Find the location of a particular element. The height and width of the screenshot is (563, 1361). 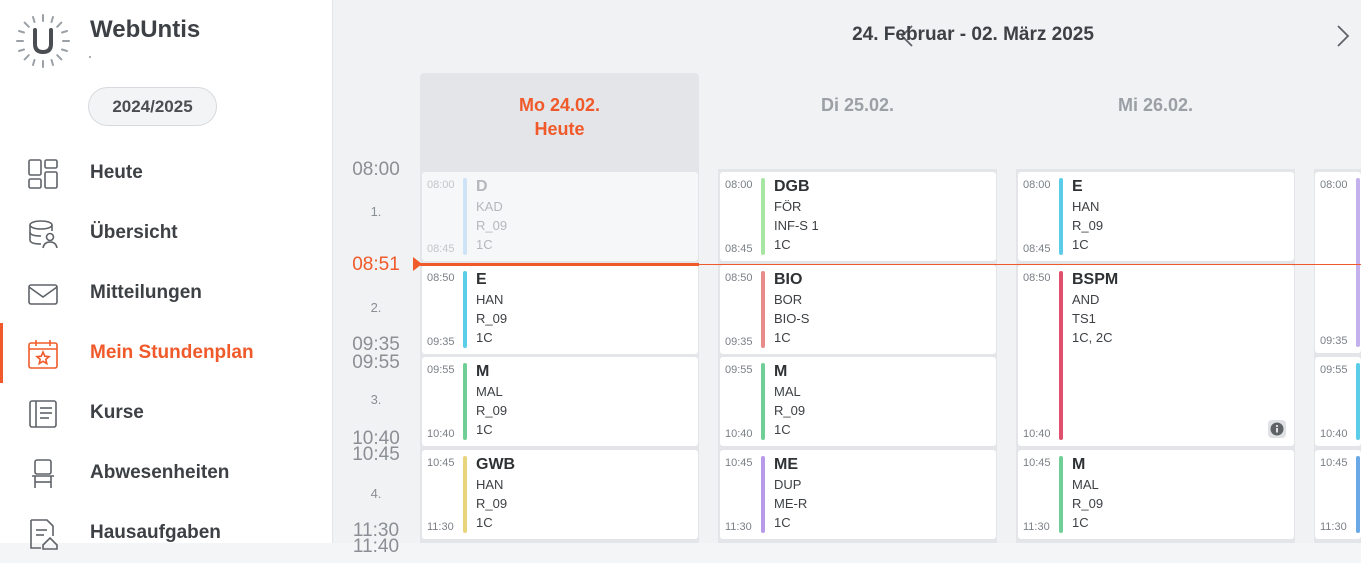

lesson-subject: ME is located at coordinates (786, 464).